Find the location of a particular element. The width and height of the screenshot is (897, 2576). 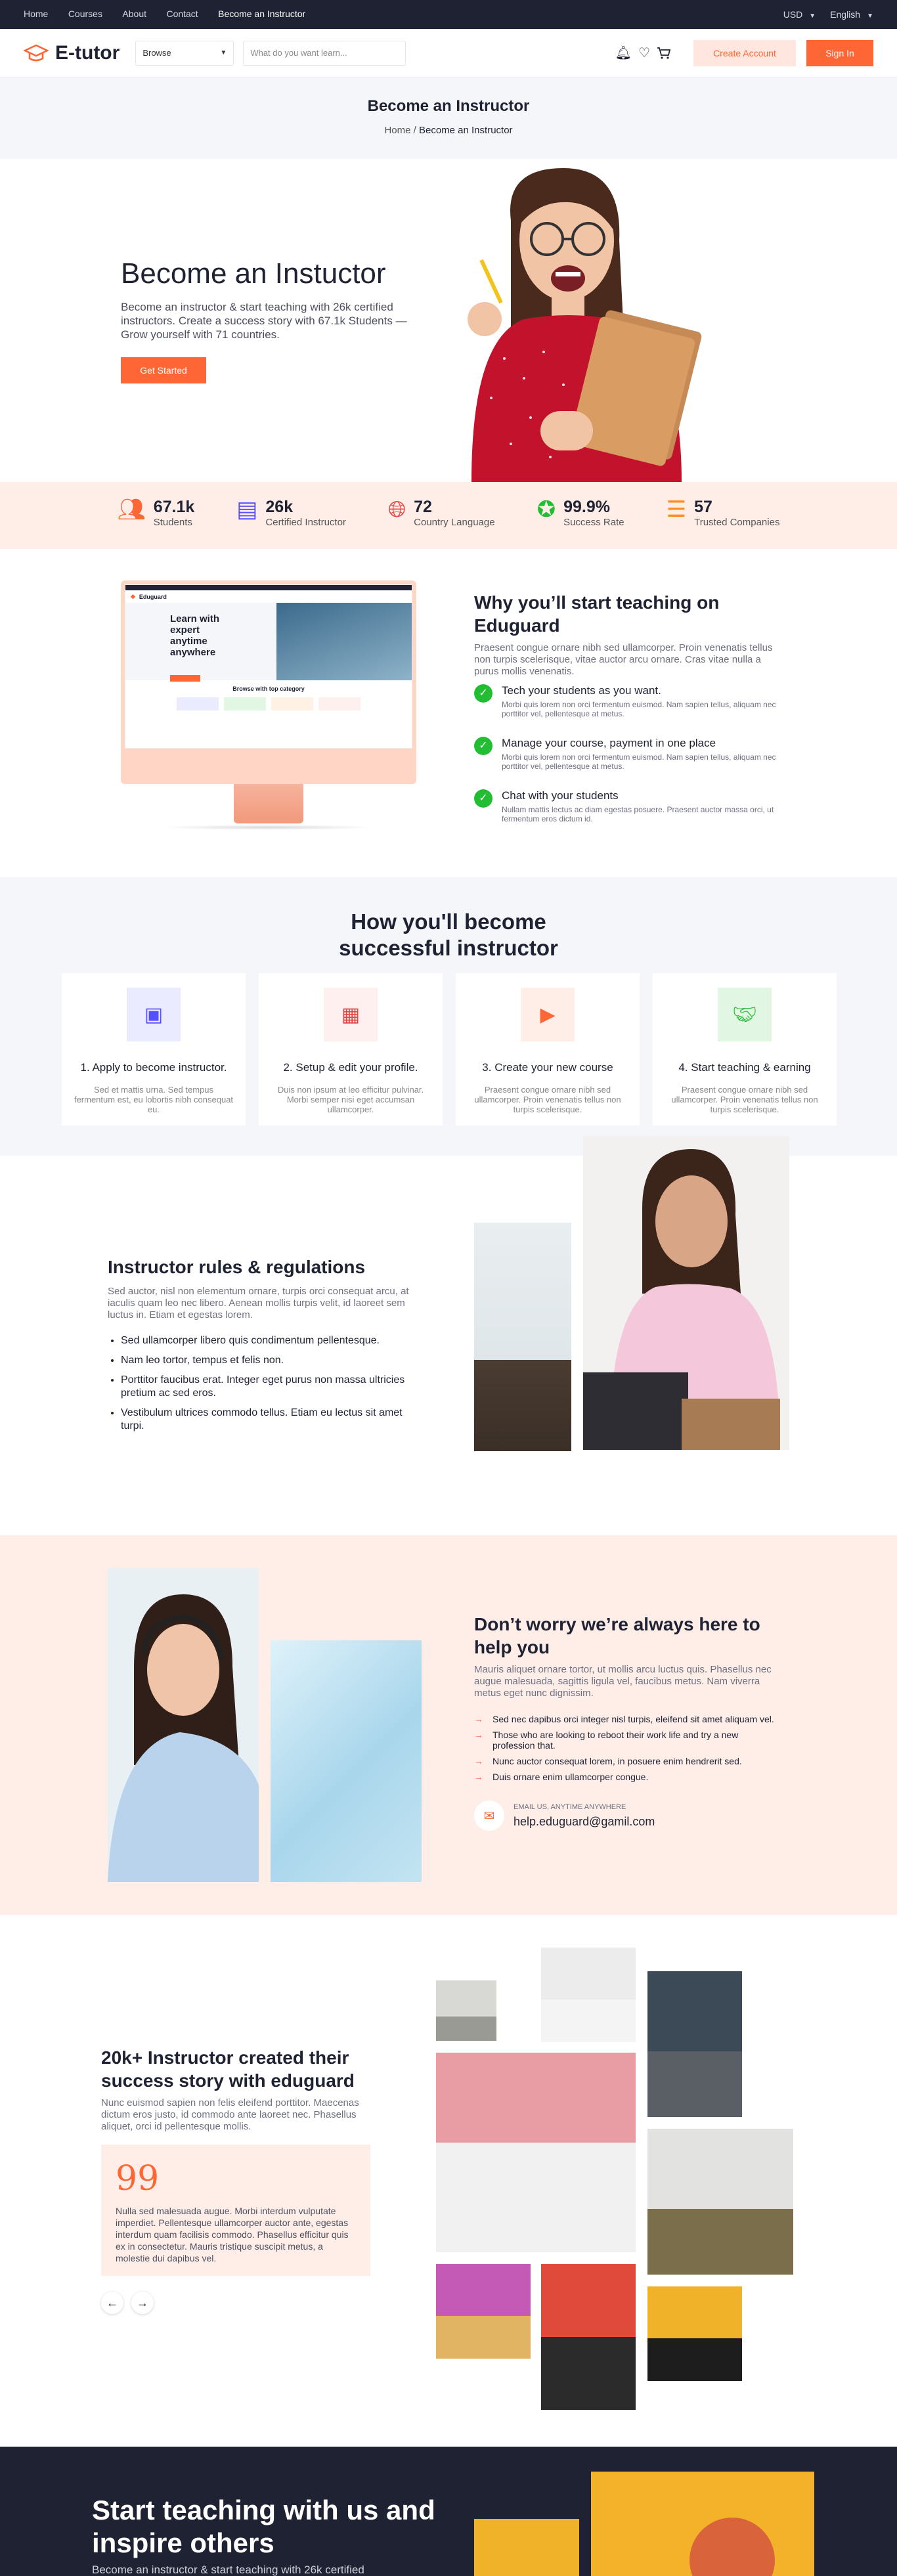

graduation-cap-icon is located at coordinates (36, 52).